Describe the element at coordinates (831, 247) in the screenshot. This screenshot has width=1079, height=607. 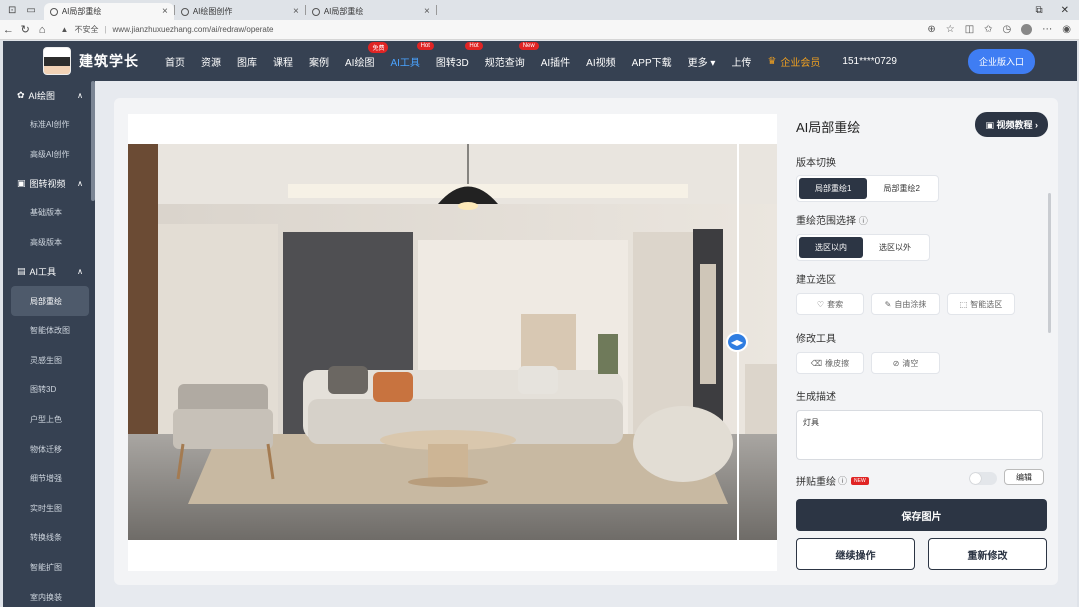
I see `range-option-inside: 选区以内` at that location.